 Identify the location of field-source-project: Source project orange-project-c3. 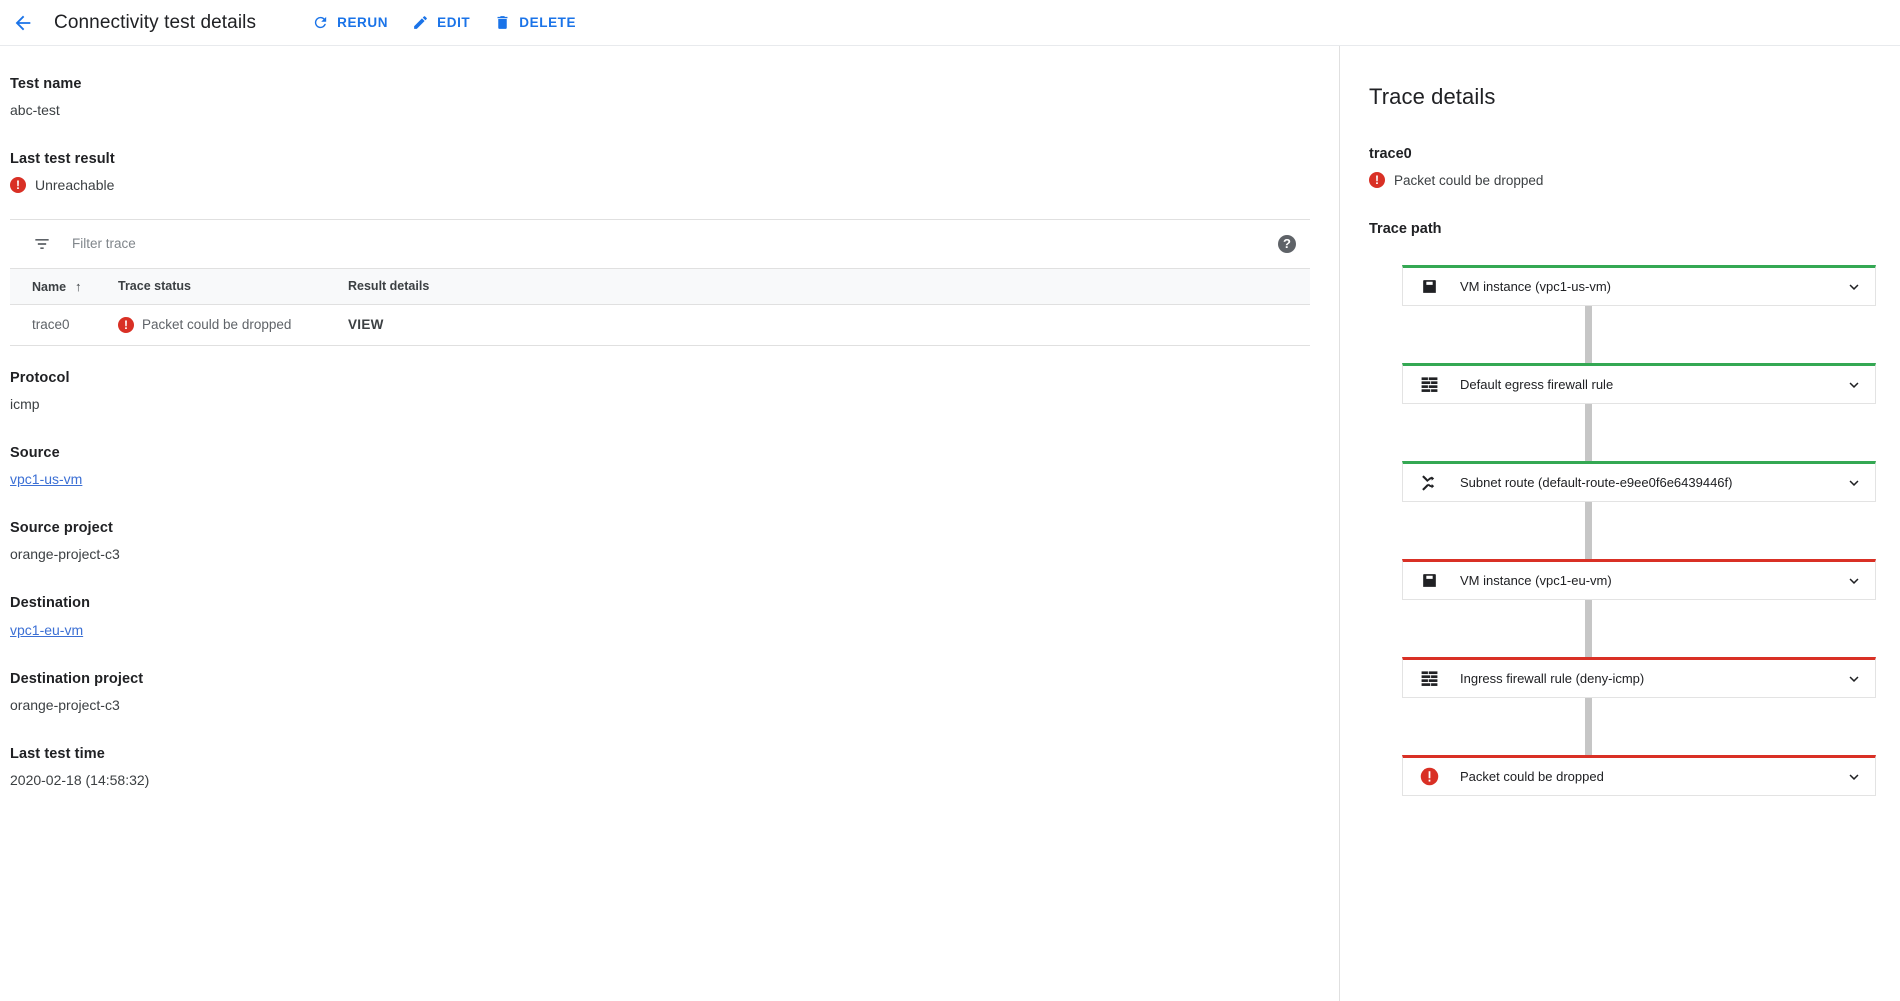
(674, 541).